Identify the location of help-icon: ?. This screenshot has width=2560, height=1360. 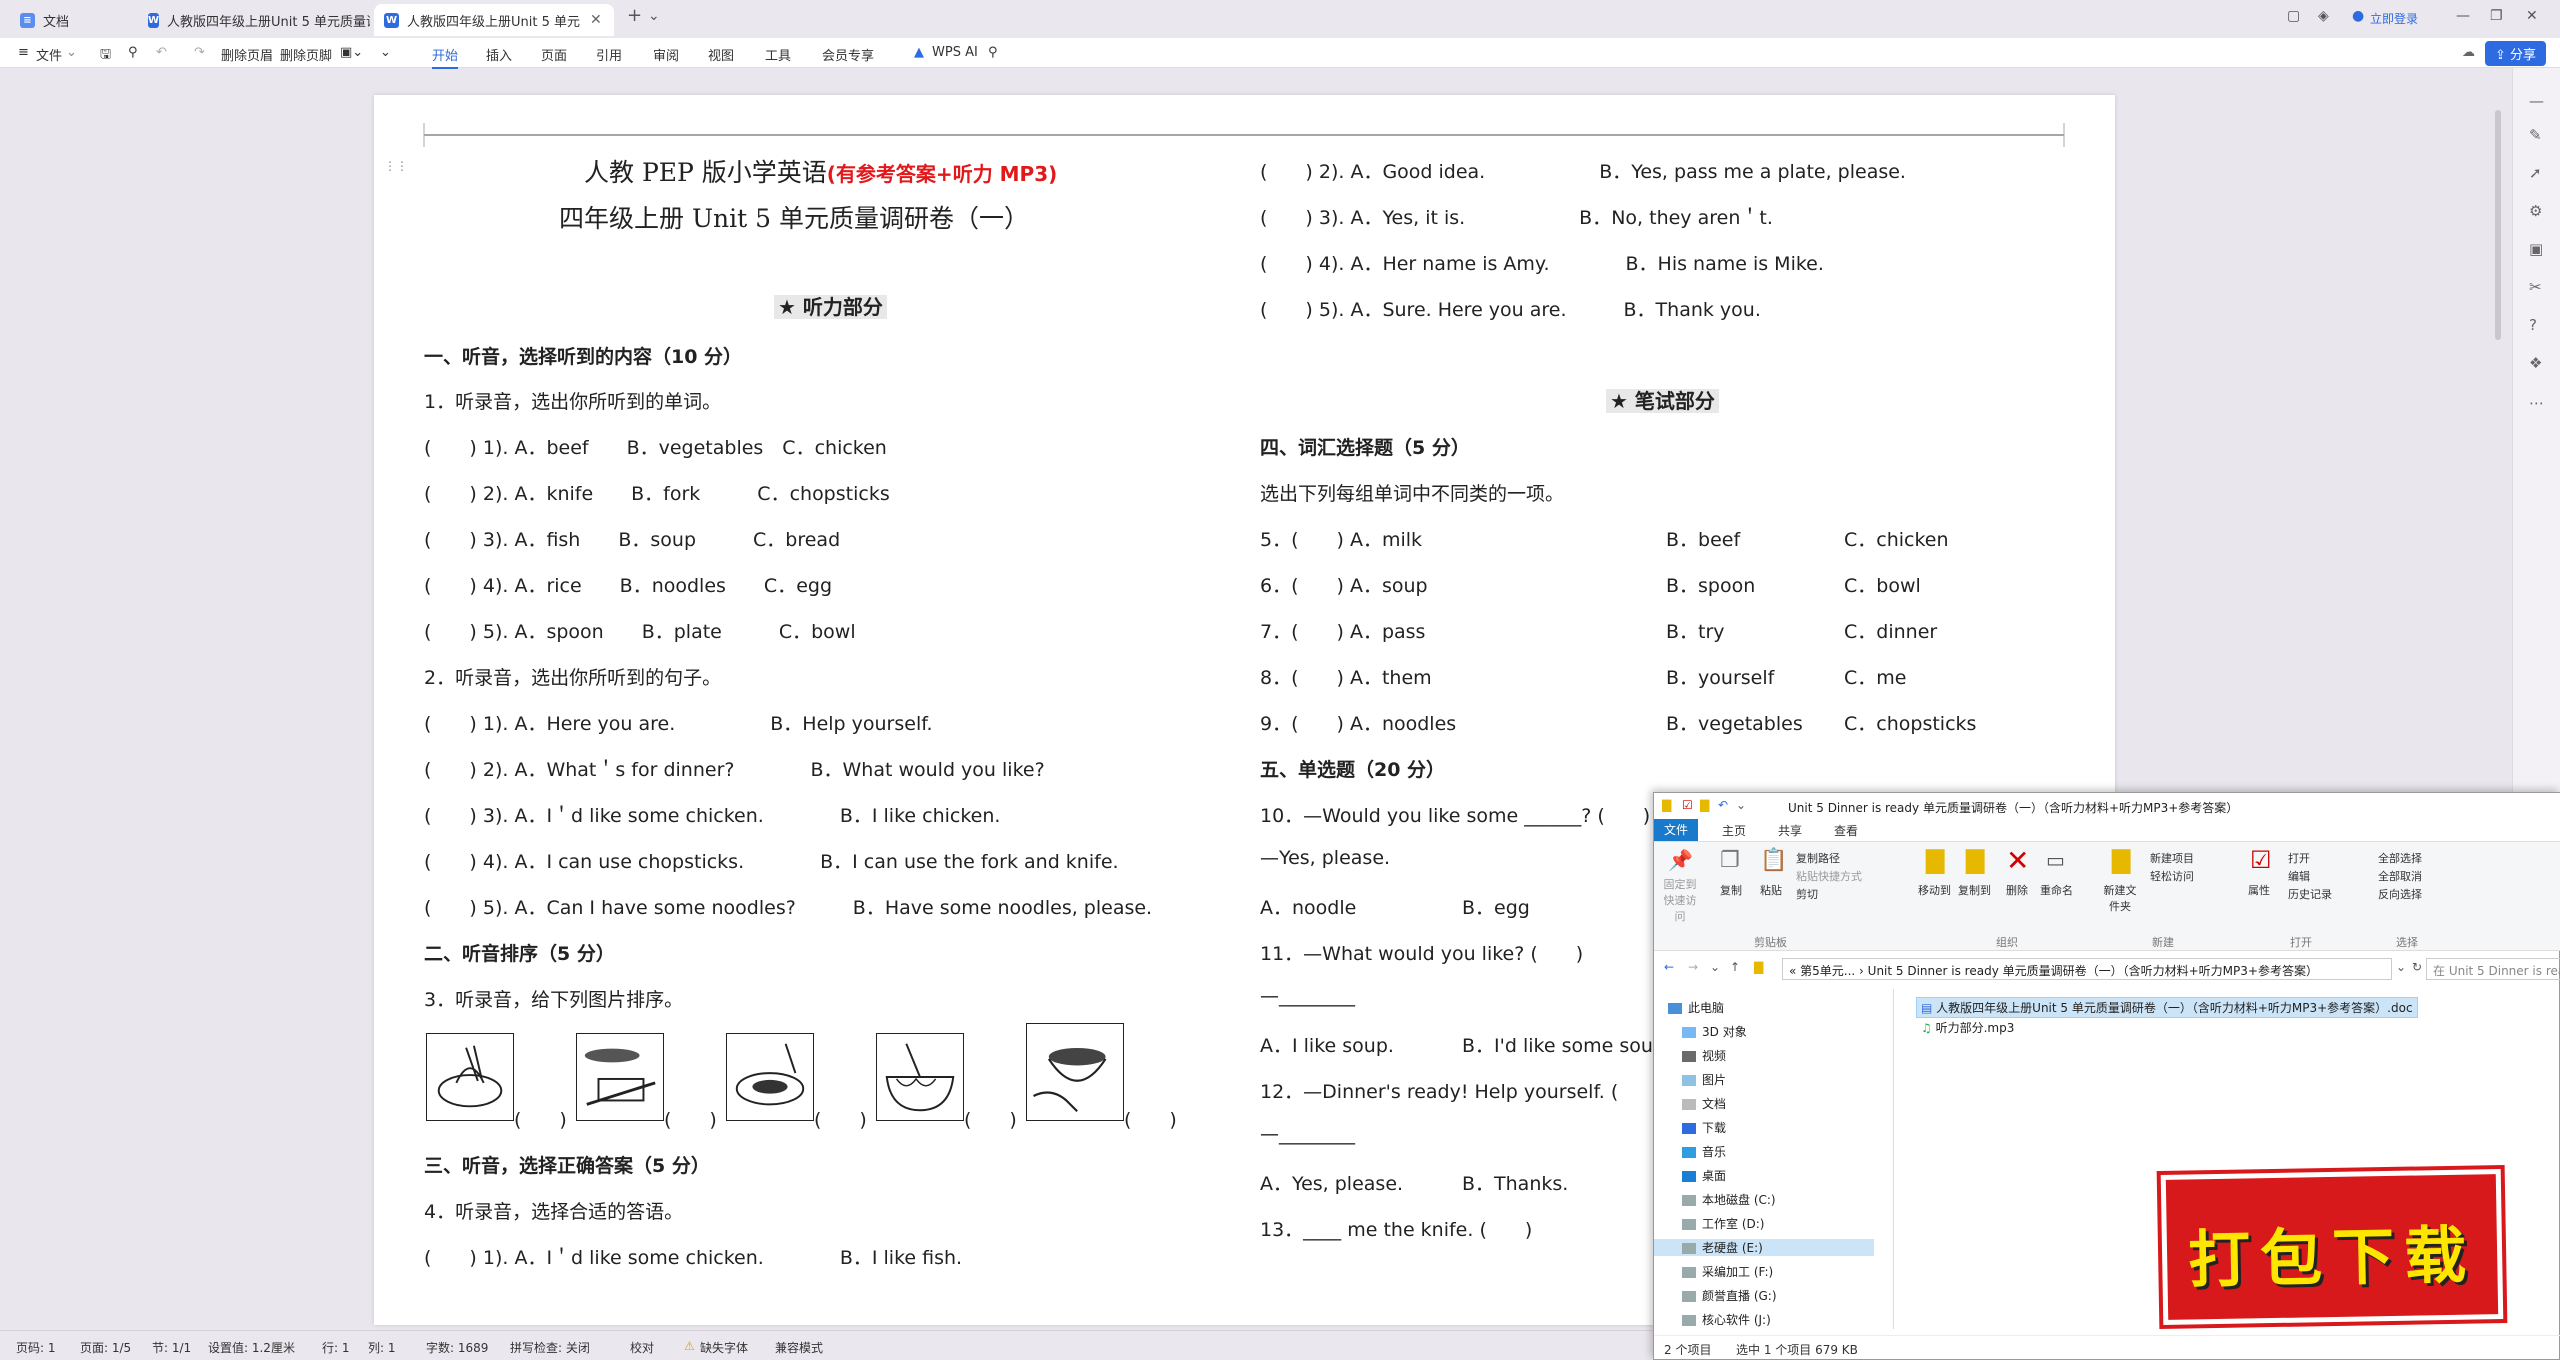
(2533, 325).